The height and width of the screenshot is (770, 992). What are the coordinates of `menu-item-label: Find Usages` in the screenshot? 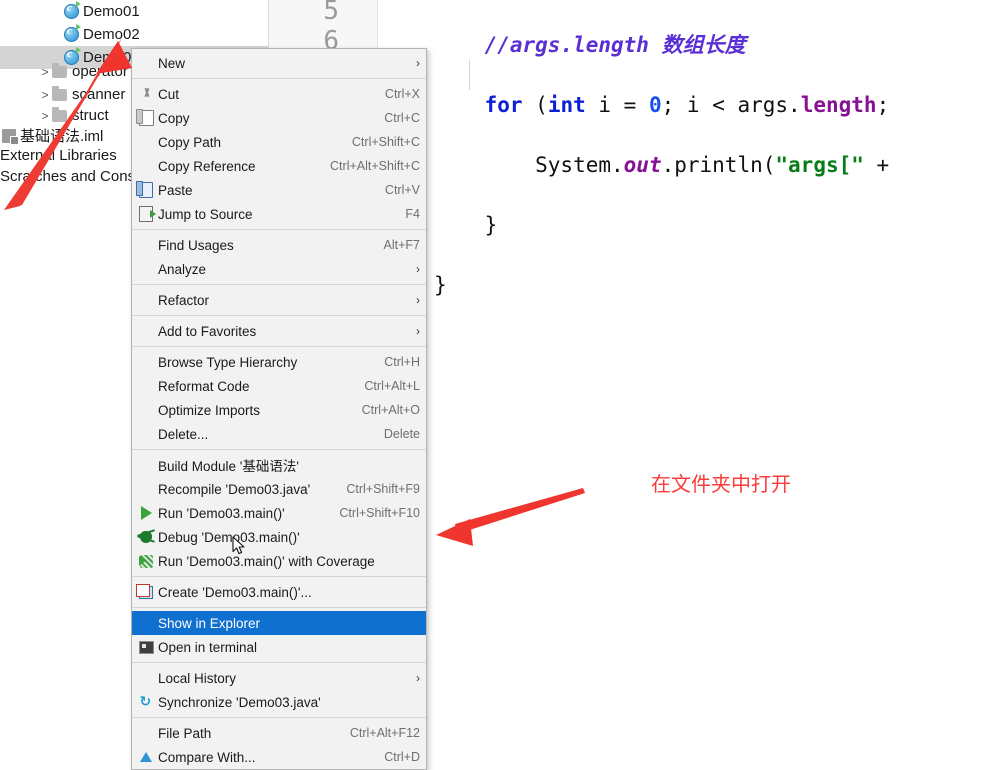 It's located at (196, 245).